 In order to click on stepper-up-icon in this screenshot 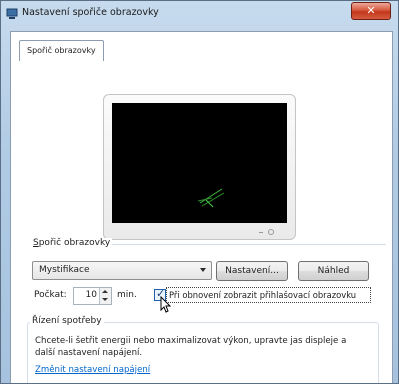, I will do `click(105, 291)`.